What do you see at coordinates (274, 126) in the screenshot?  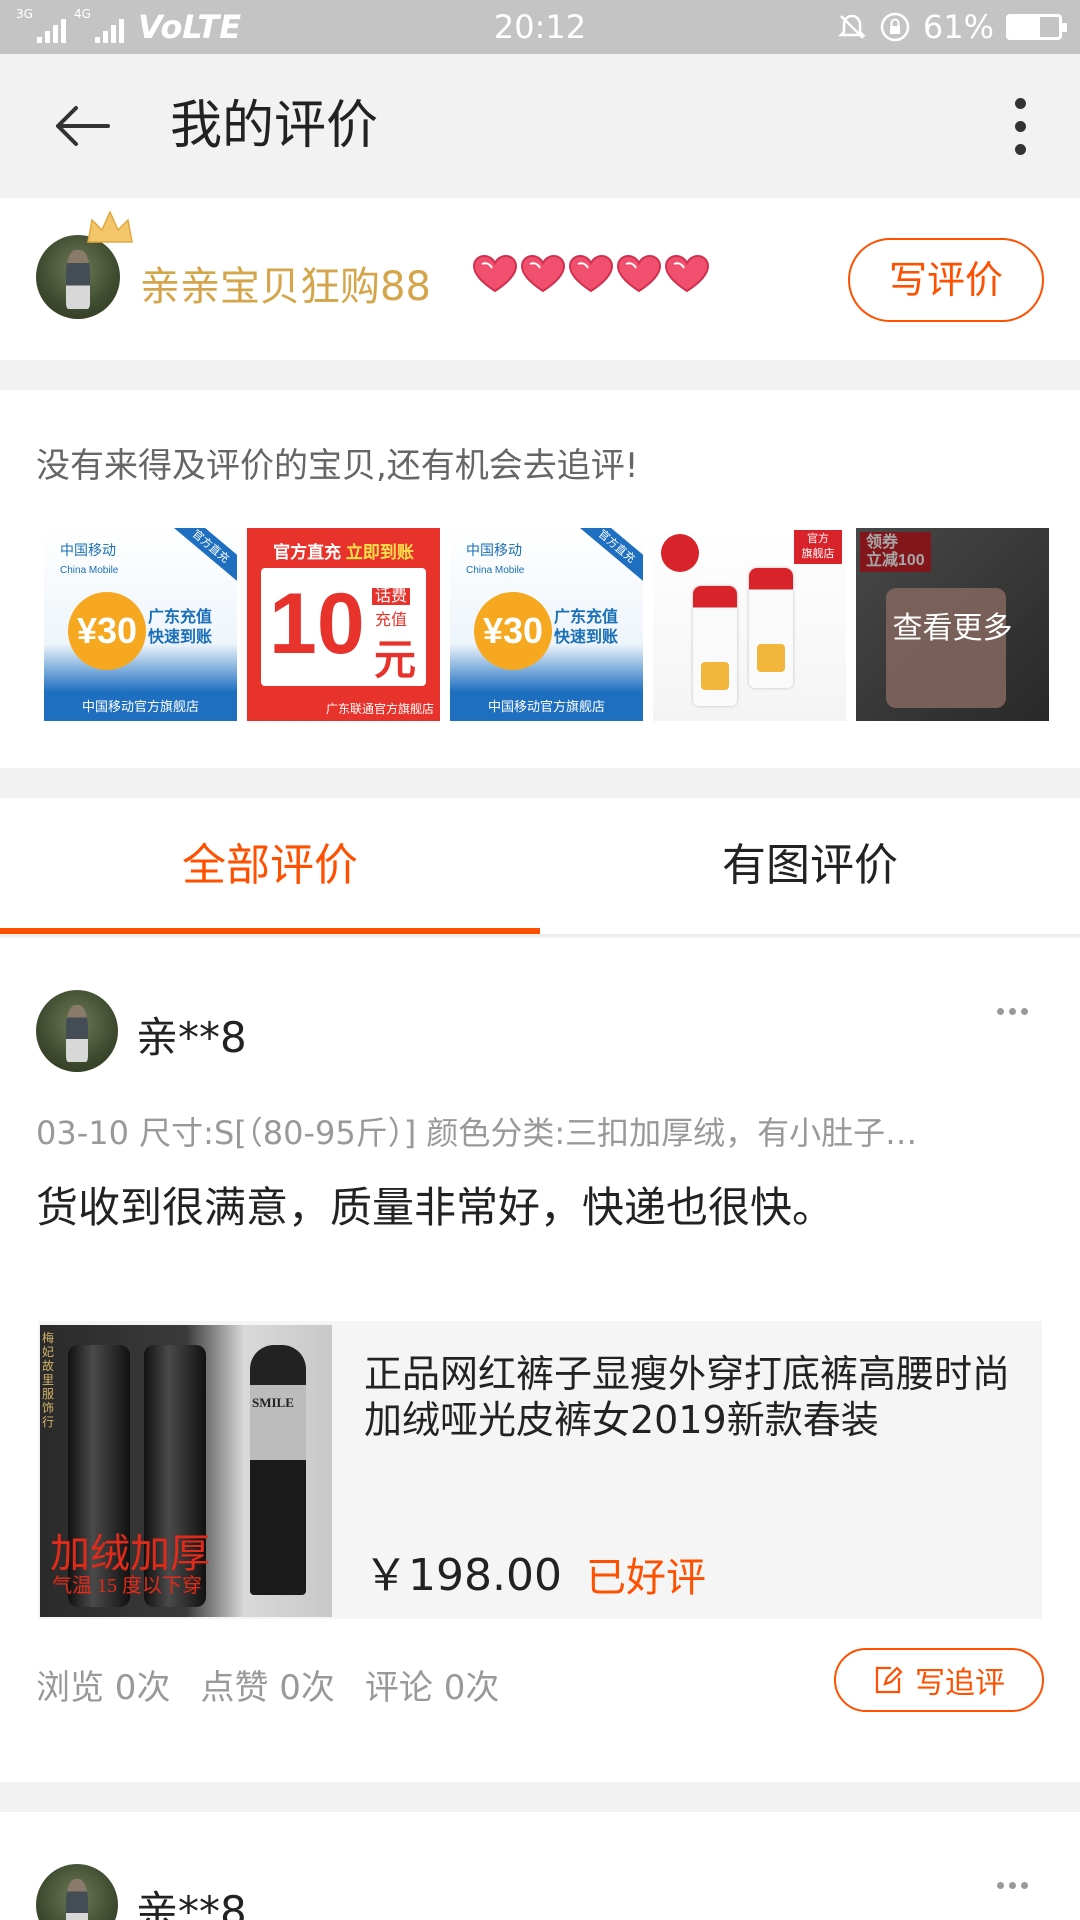 I see `page-title: 我的评价` at bounding box center [274, 126].